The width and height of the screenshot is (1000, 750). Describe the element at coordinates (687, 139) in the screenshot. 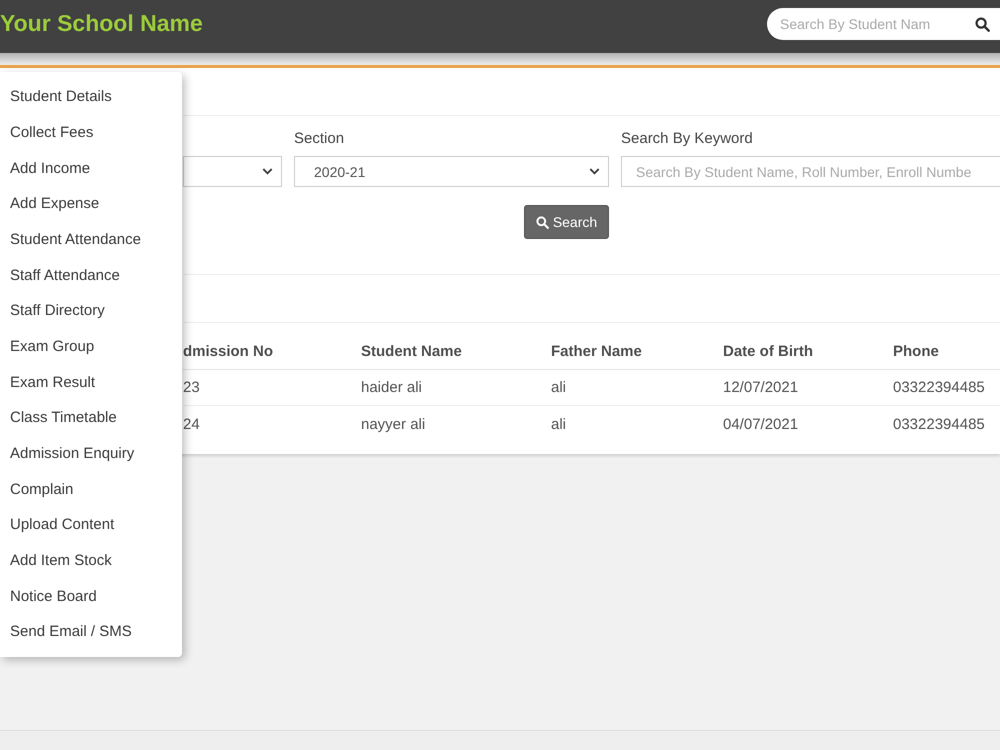

I see `field-label: Search By Keyword` at that location.